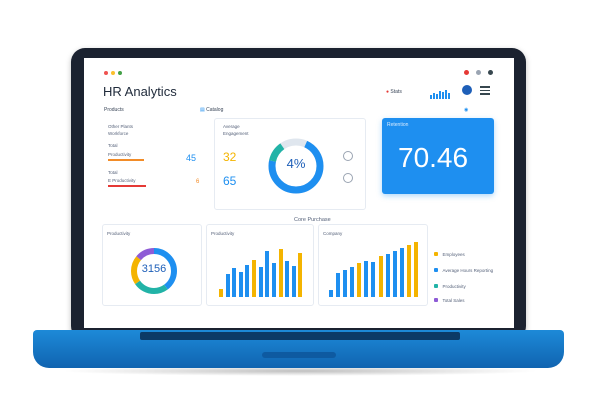  Describe the element at coordinates (140, 91) in the screenshot. I see `app-title: HR Analytics` at that location.